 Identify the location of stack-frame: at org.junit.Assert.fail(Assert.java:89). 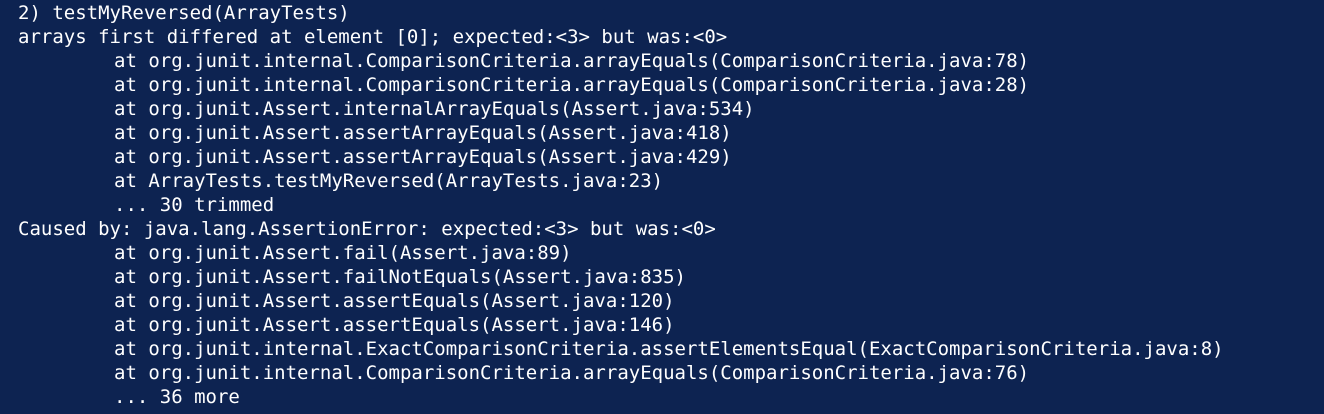
(343, 253).